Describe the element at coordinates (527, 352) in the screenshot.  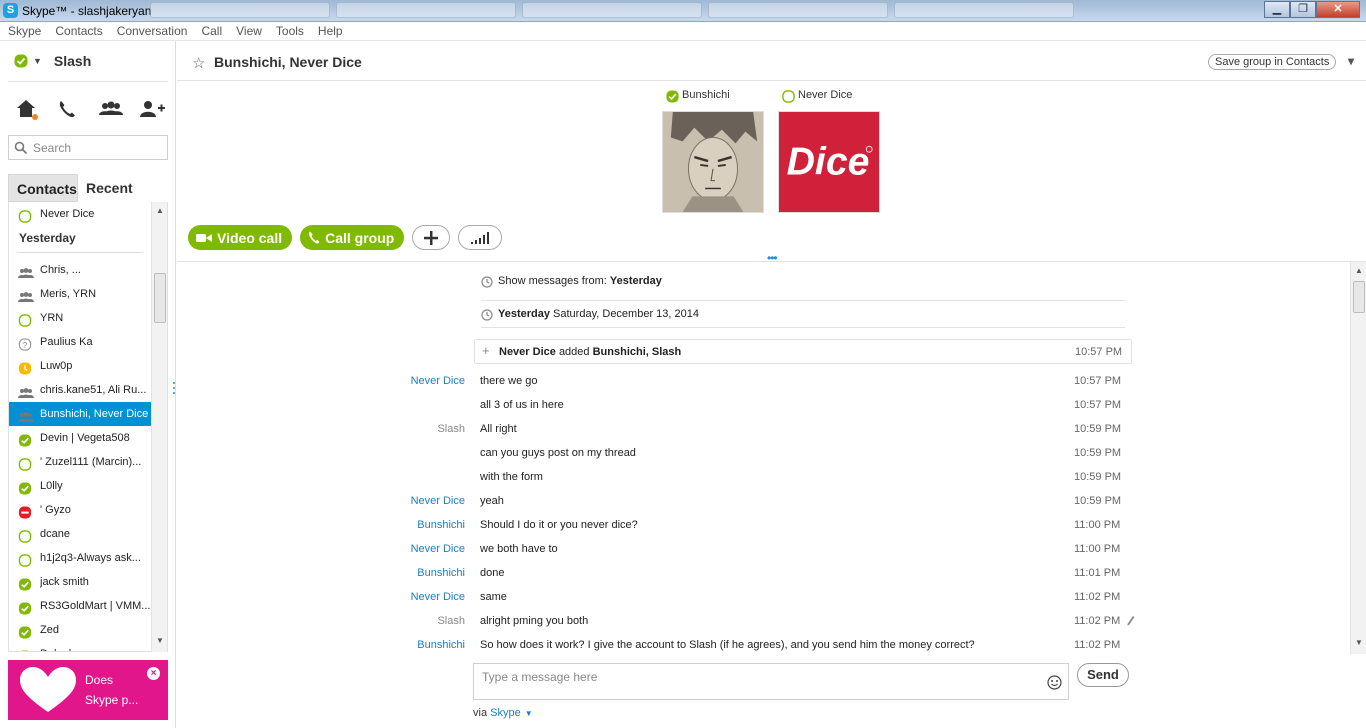
I see `added-actor: Never Dice` at that location.